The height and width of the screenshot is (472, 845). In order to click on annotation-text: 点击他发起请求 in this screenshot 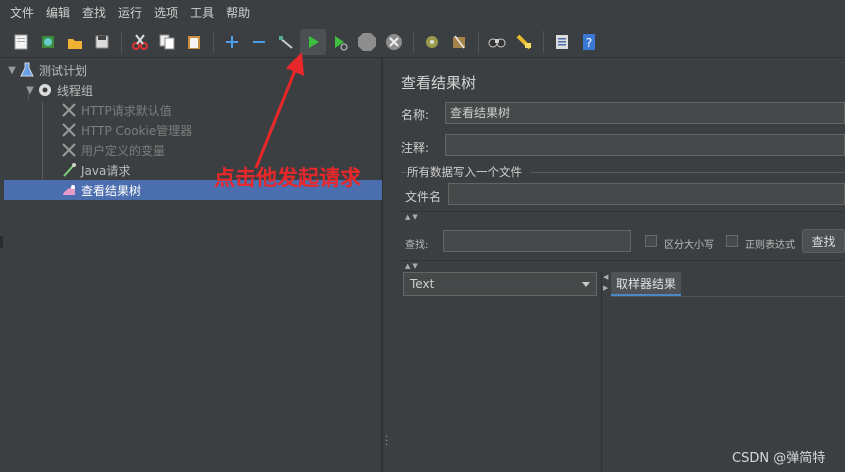, I will do `click(287, 178)`.